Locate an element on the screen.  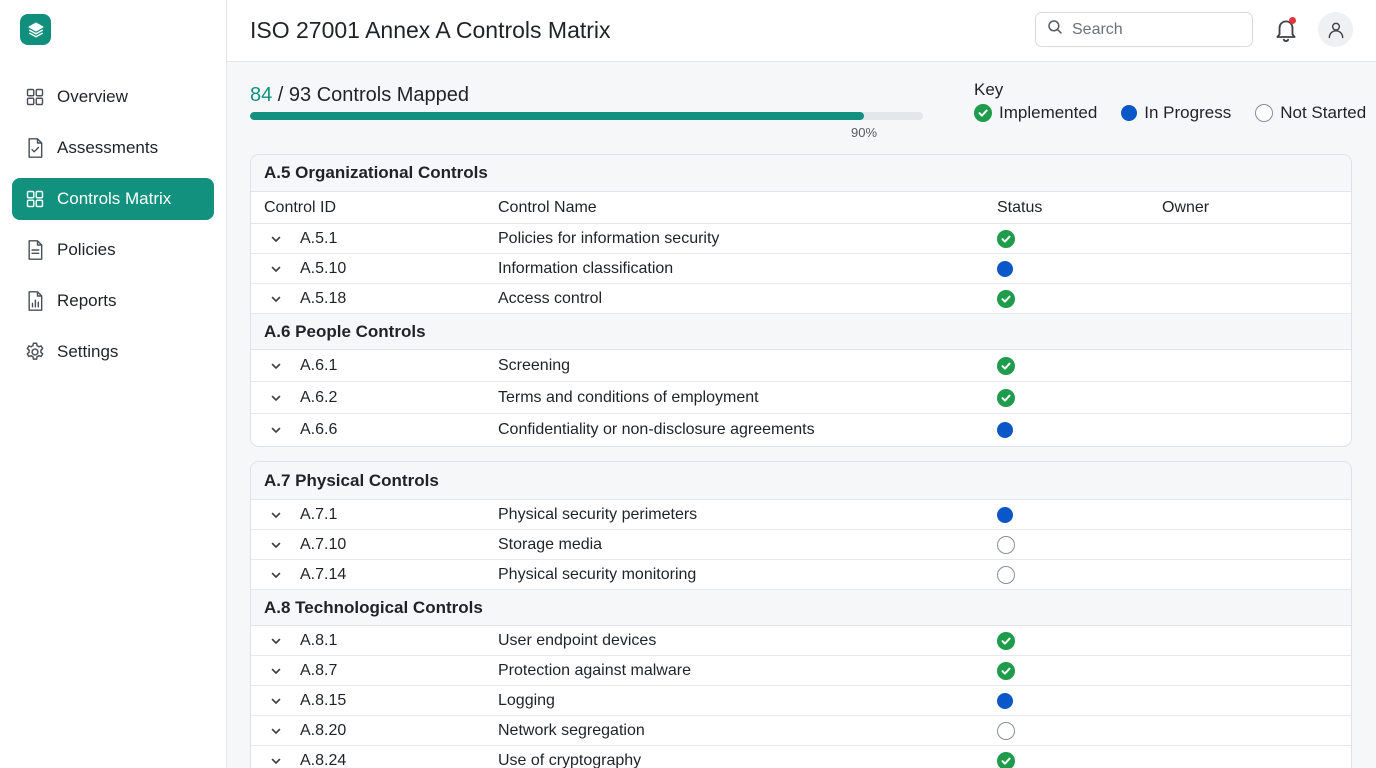
control-name: Storage media is located at coordinates (550, 544).